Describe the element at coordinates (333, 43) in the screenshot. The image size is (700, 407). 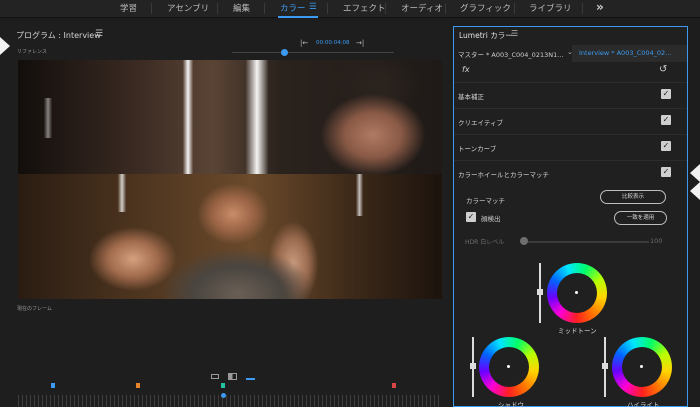
I see `reference-timecode: 00:00:04:08` at that location.